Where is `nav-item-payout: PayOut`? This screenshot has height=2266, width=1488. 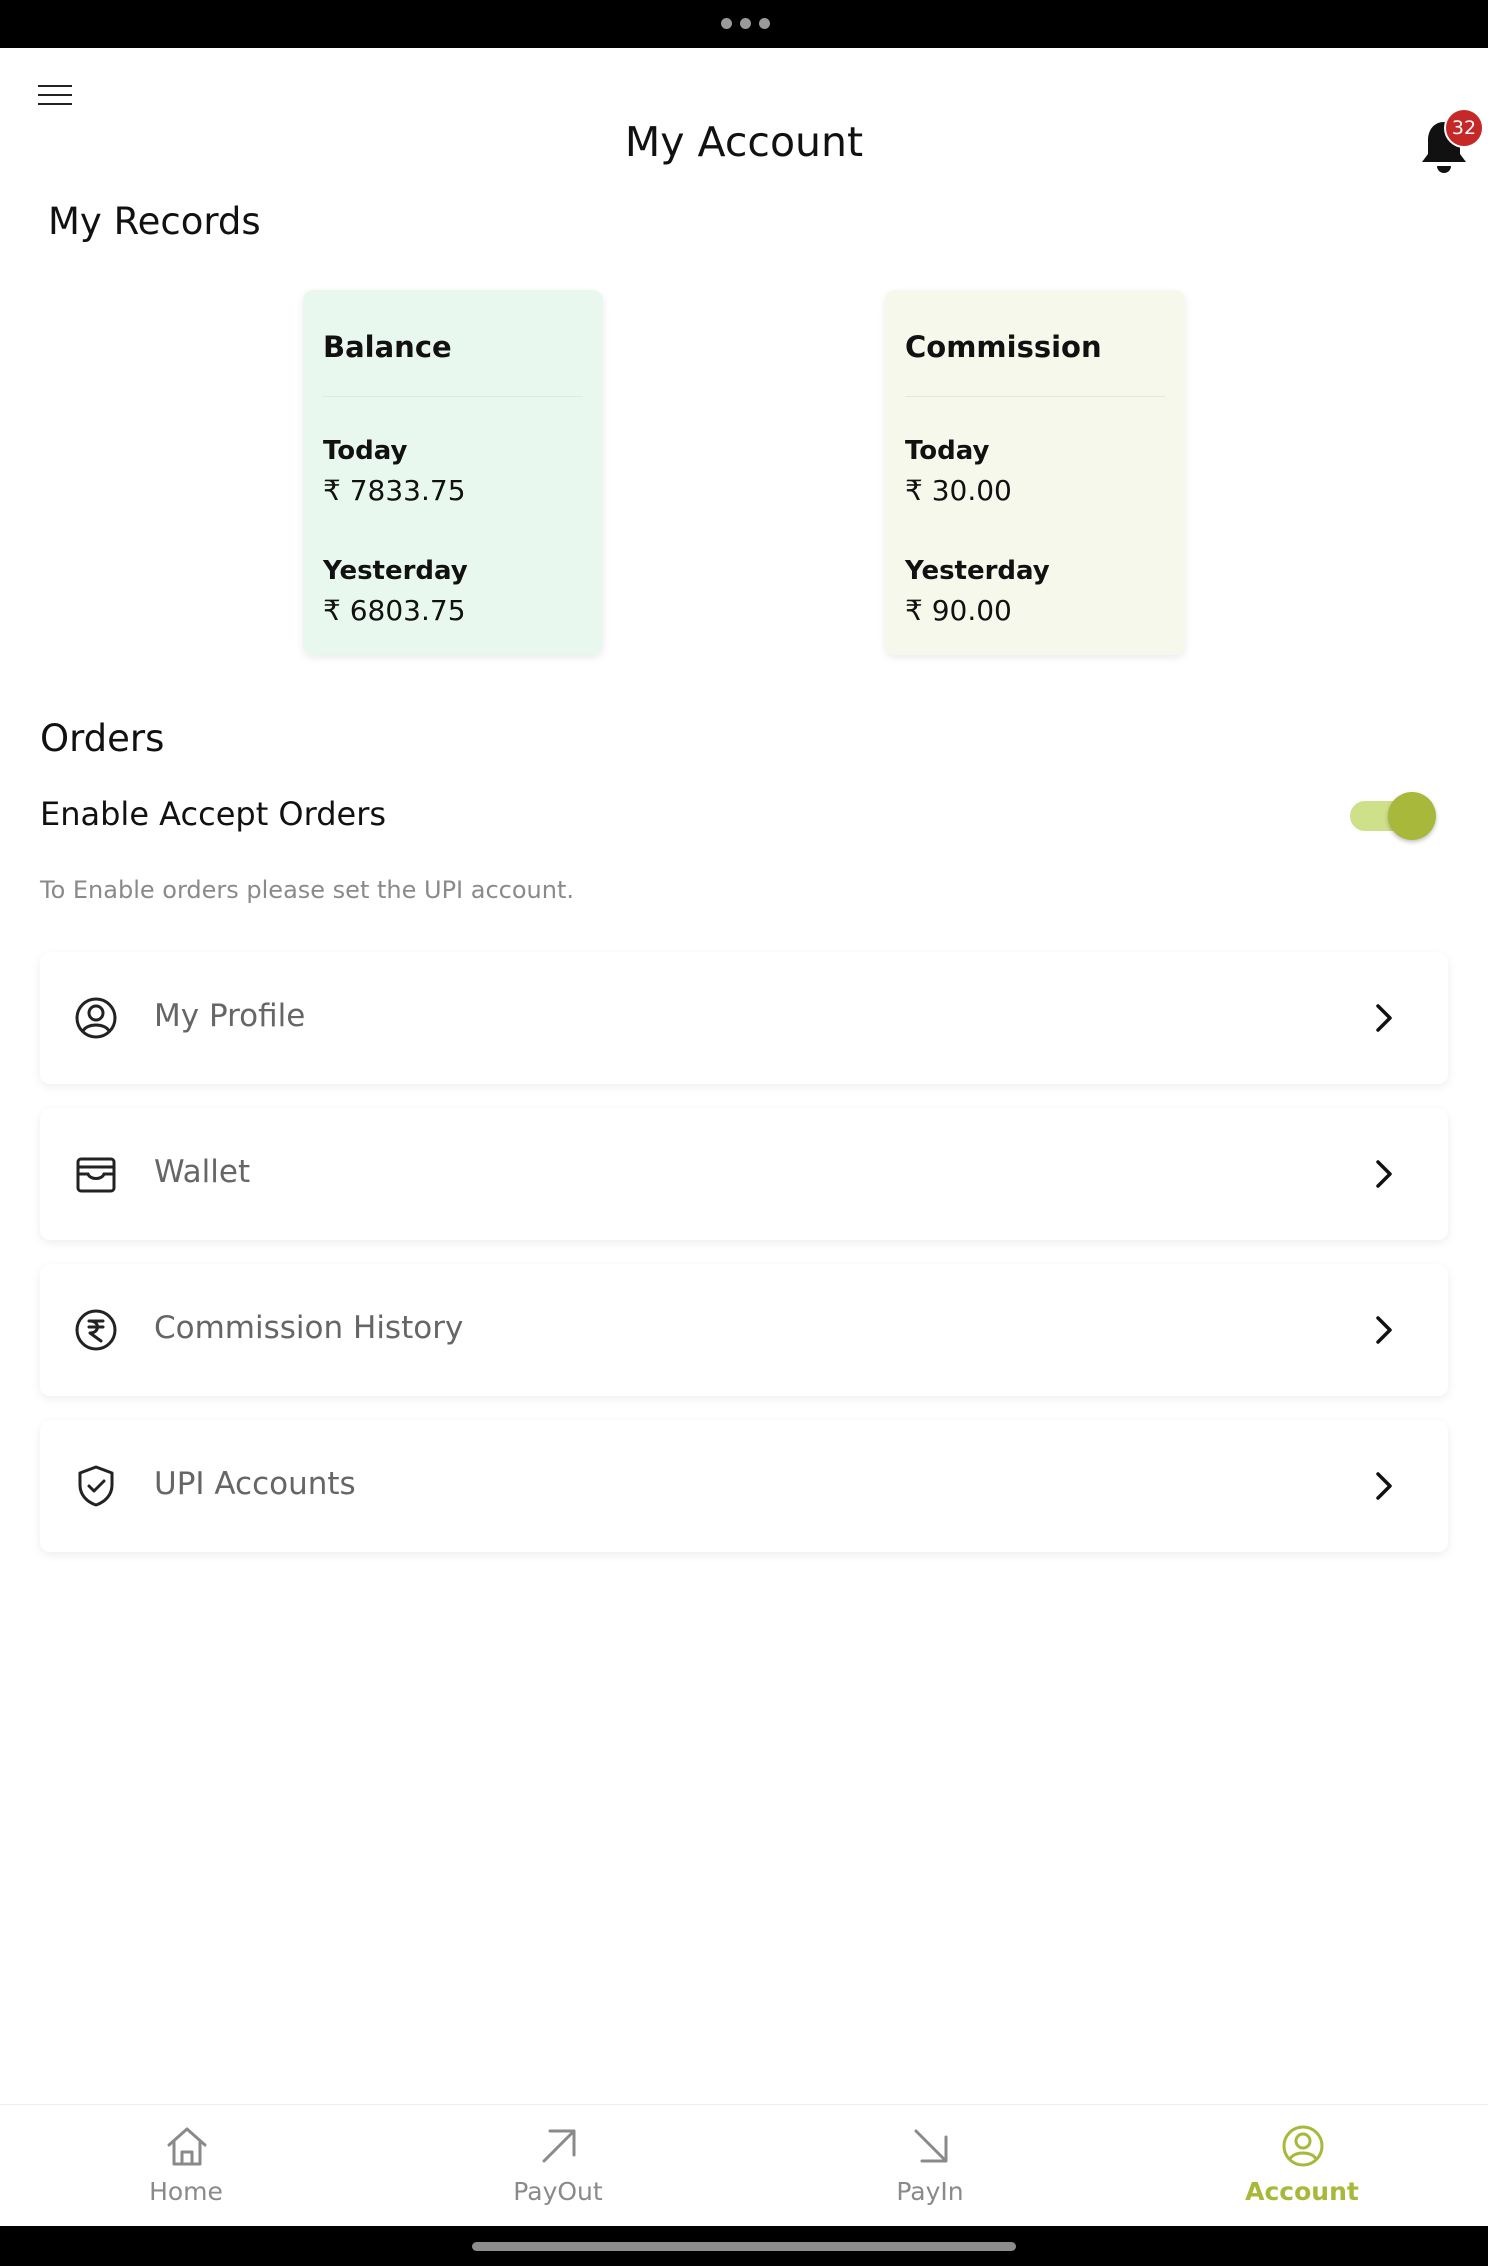
nav-item-payout: PayOut is located at coordinates (558, 2166).